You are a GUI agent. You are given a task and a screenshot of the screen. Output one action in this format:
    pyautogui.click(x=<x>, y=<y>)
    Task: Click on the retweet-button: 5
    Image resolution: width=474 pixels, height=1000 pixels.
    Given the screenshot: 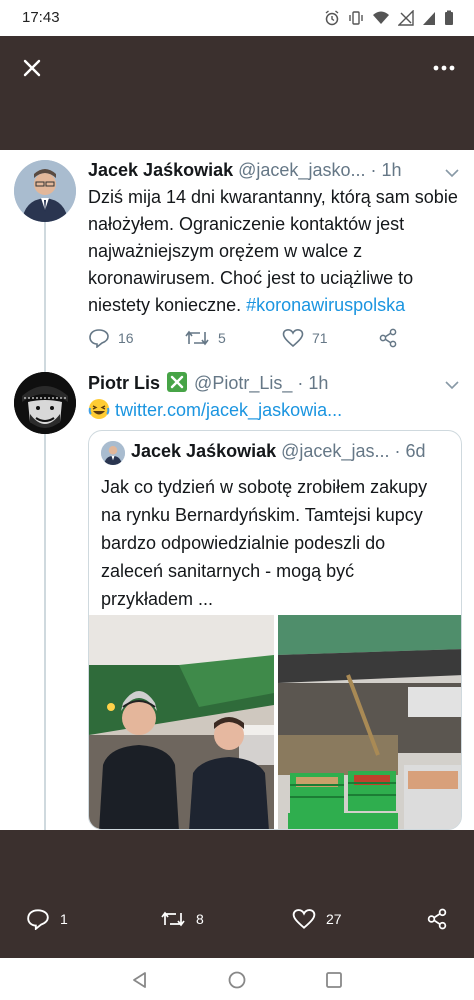 What is the action you would take?
    pyautogui.click(x=205, y=338)
    